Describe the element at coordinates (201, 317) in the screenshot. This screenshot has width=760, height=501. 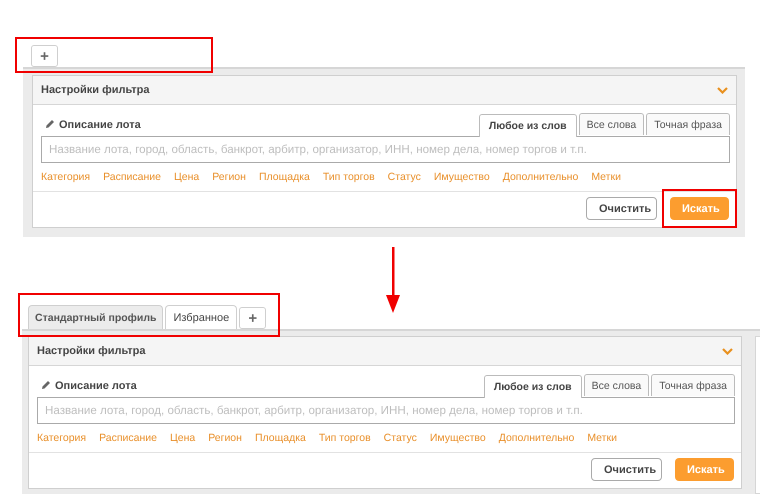
I see `profile-tab: Избранное` at that location.